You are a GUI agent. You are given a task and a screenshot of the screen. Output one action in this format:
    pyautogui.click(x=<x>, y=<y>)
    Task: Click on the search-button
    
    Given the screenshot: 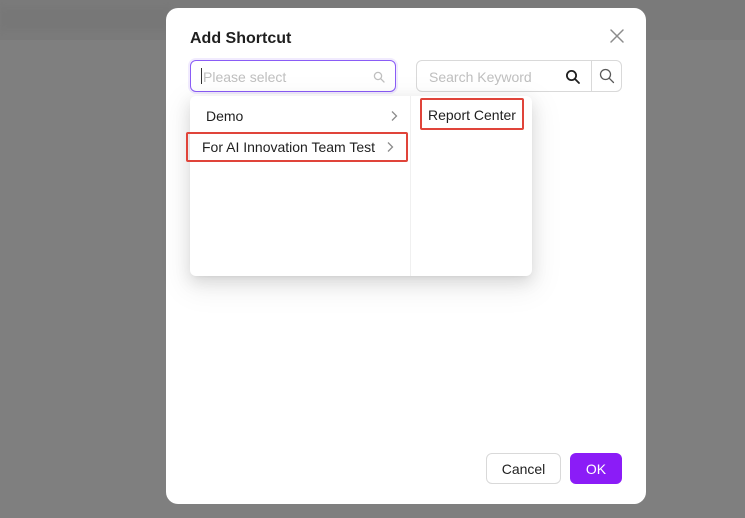 What is the action you would take?
    pyautogui.click(x=606, y=76)
    